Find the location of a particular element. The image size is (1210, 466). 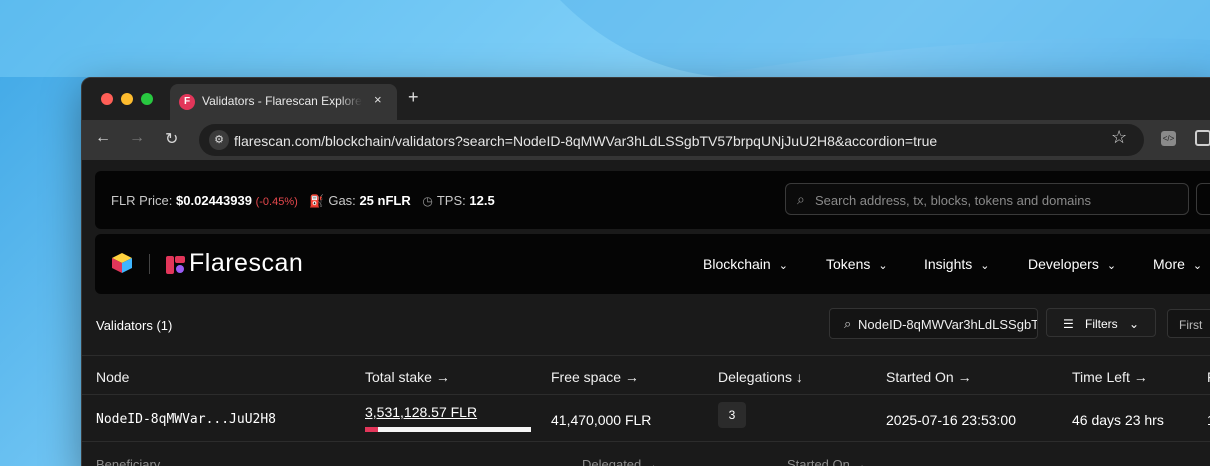

flarescan-logo-icon is located at coordinates (176, 265).